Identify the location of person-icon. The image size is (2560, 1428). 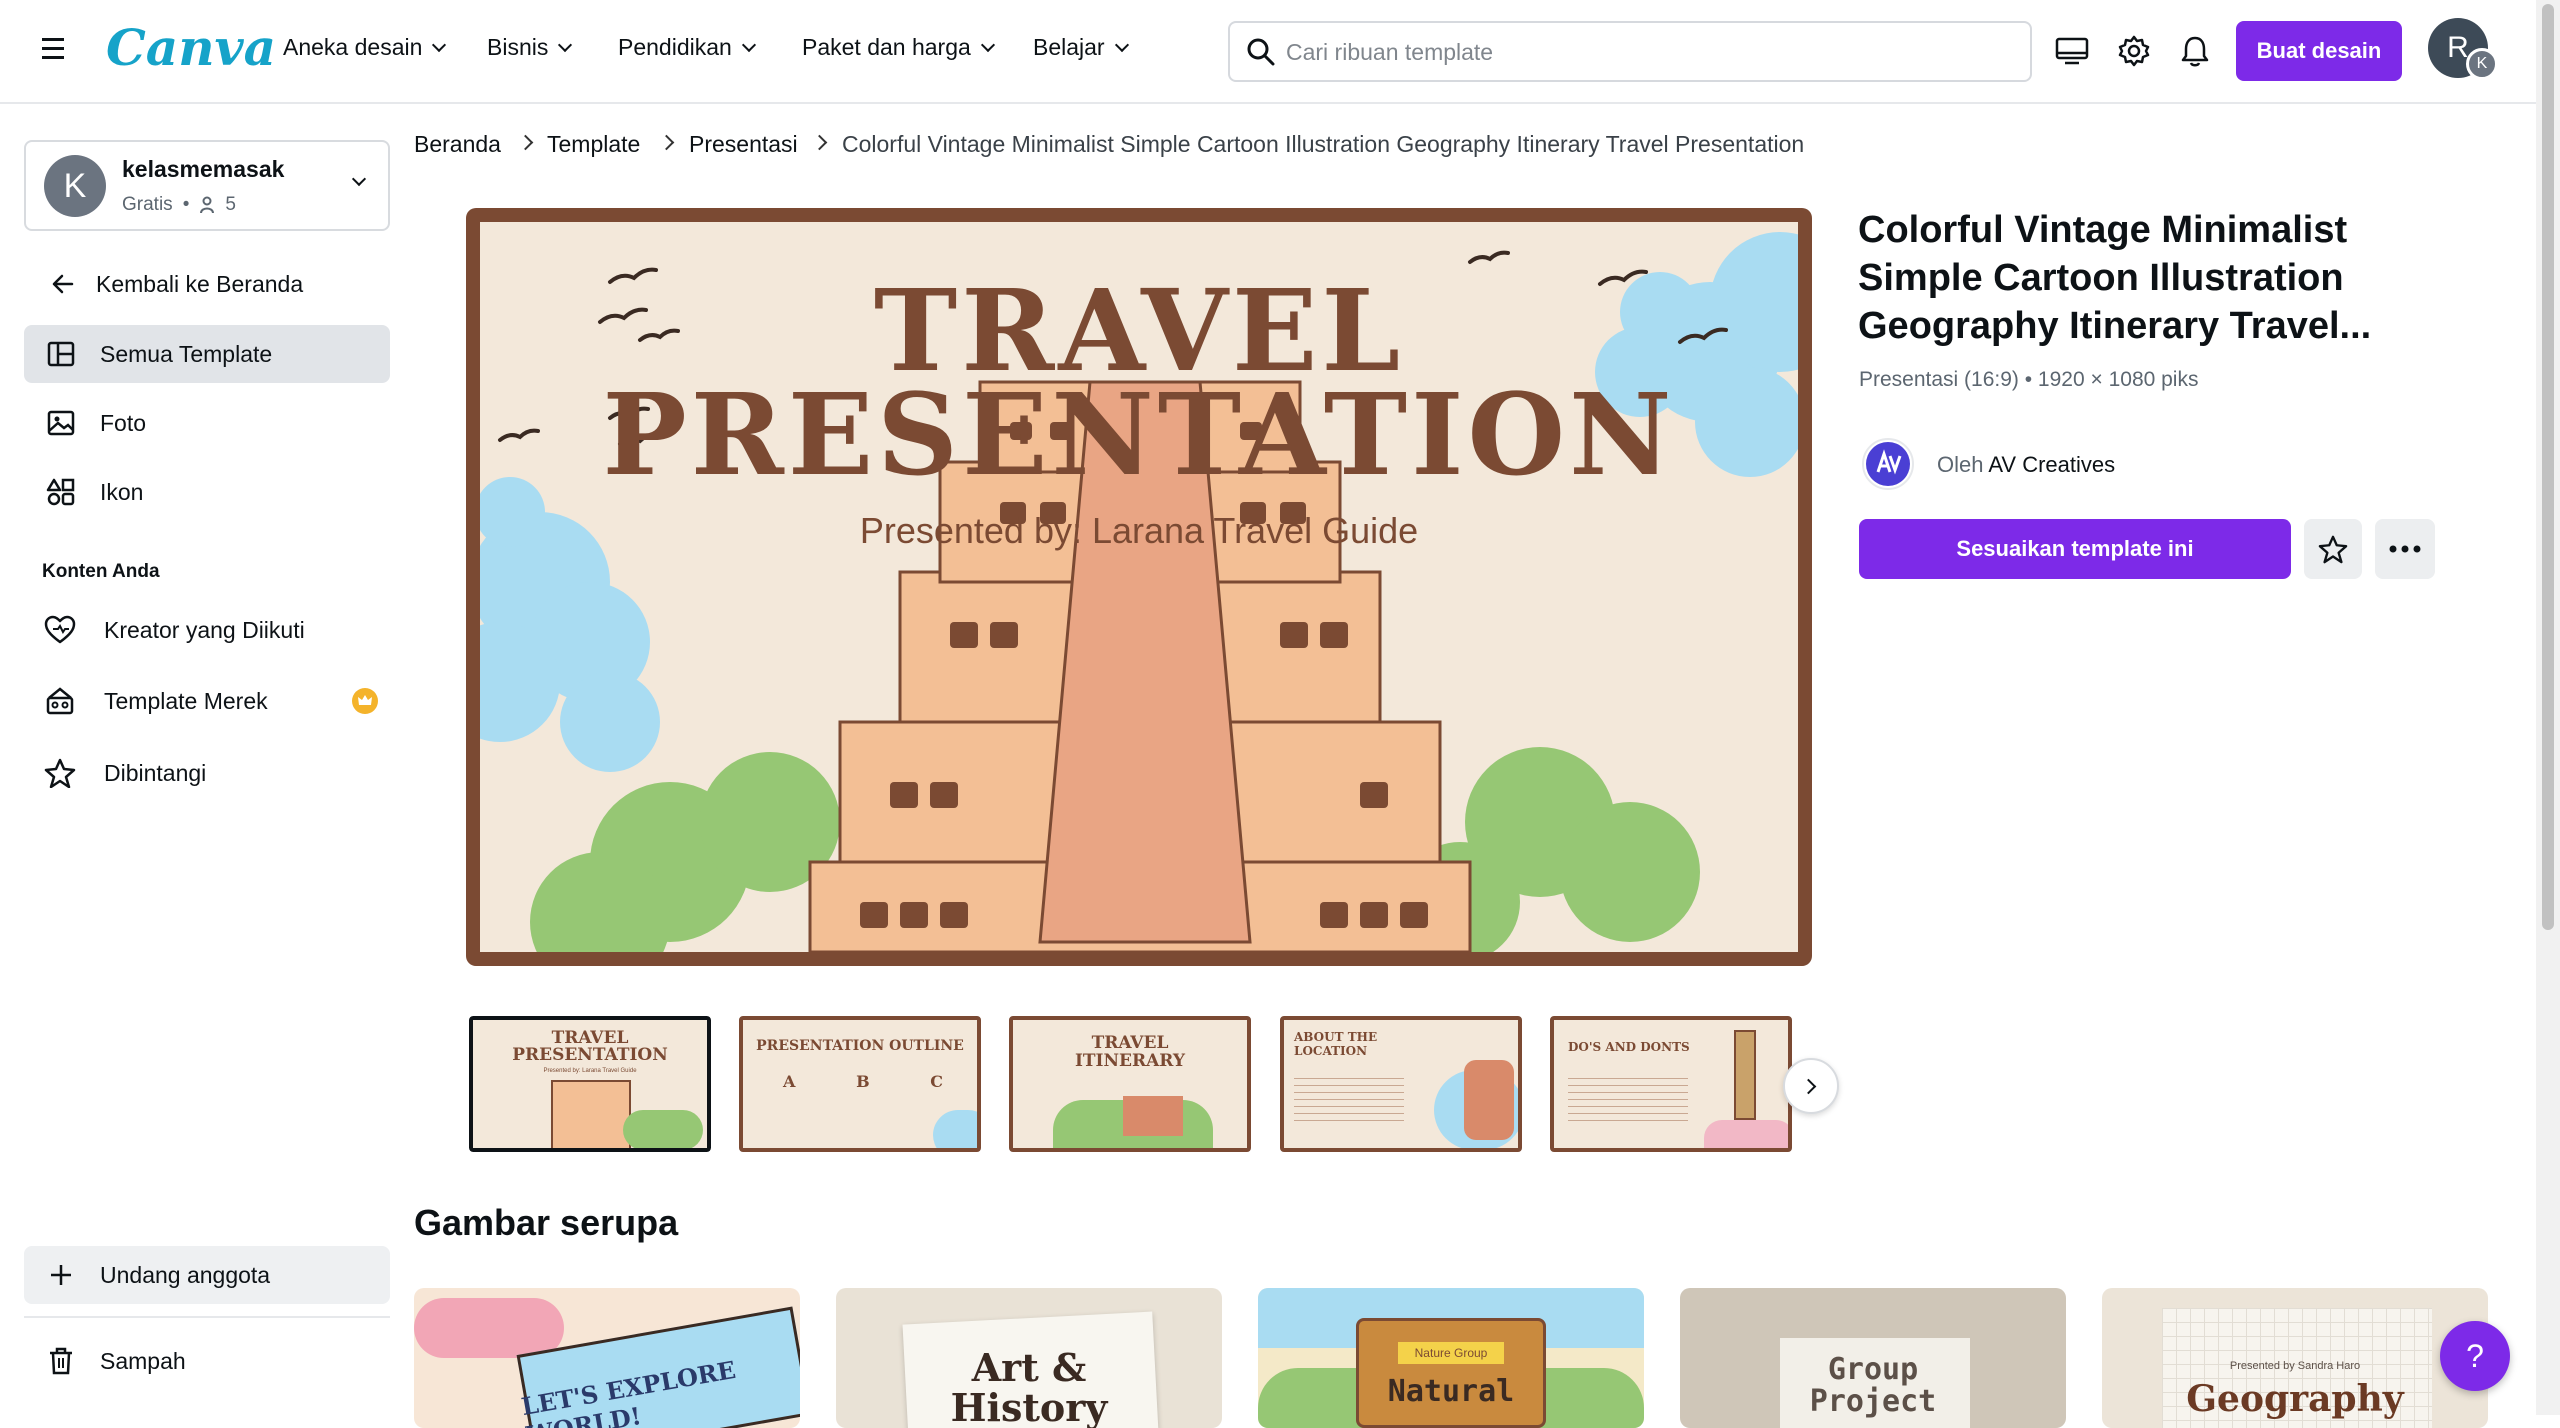
(207, 205).